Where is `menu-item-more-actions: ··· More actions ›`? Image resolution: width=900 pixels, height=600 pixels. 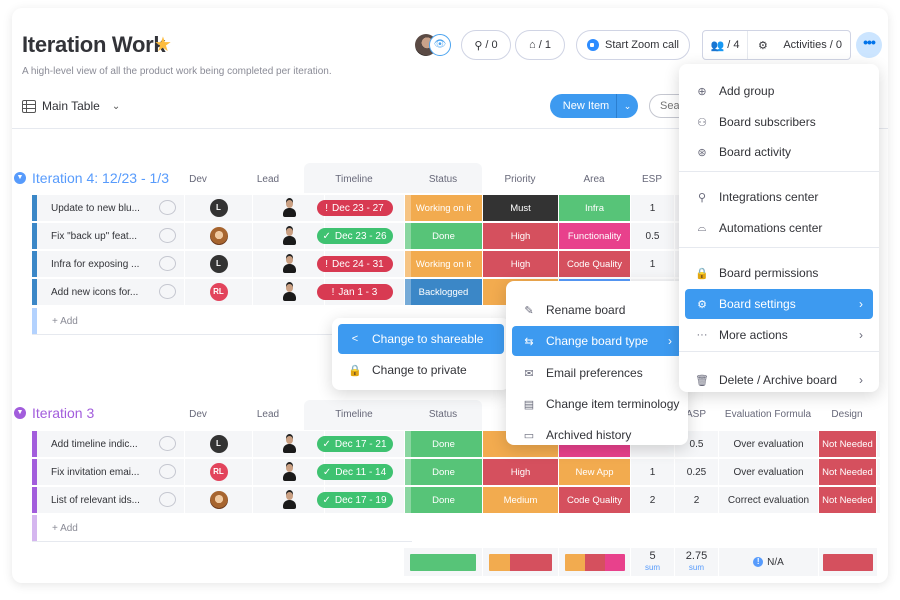 menu-item-more-actions: ··· More actions › is located at coordinates (779, 335).